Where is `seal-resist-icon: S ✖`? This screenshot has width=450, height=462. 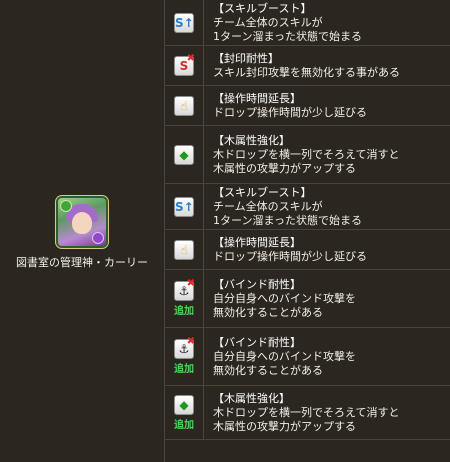
seal-resist-icon: S ✖ is located at coordinates (184, 64).